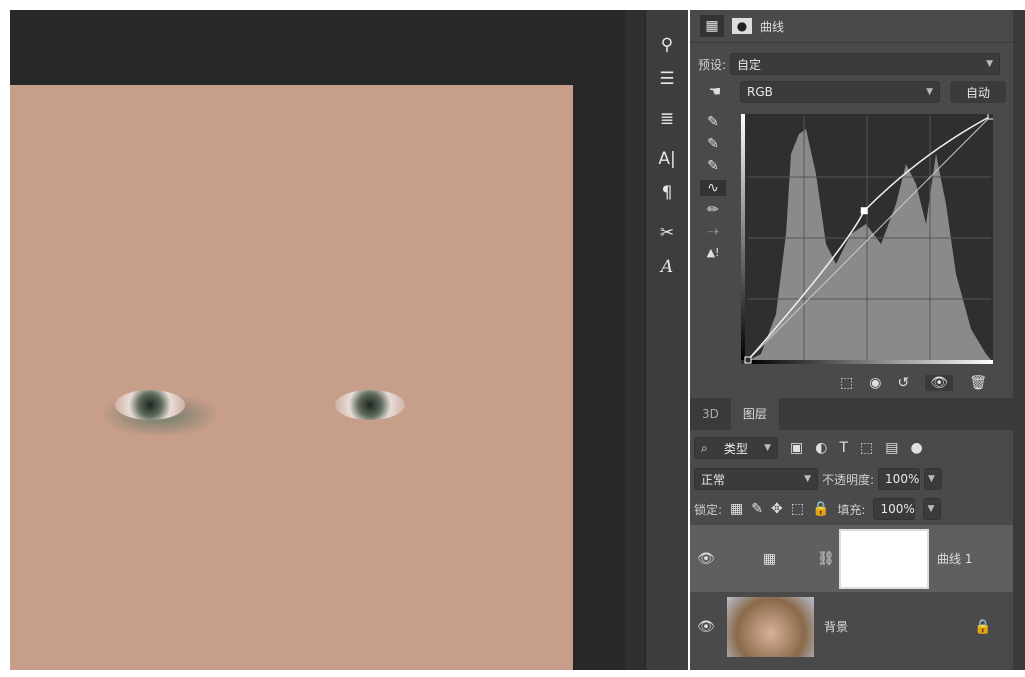 Image resolution: width=1025 pixels, height=677 pixels. What do you see at coordinates (840, 92) in the screenshot?
I see `channel-select: RGB ▼` at bounding box center [840, 92].